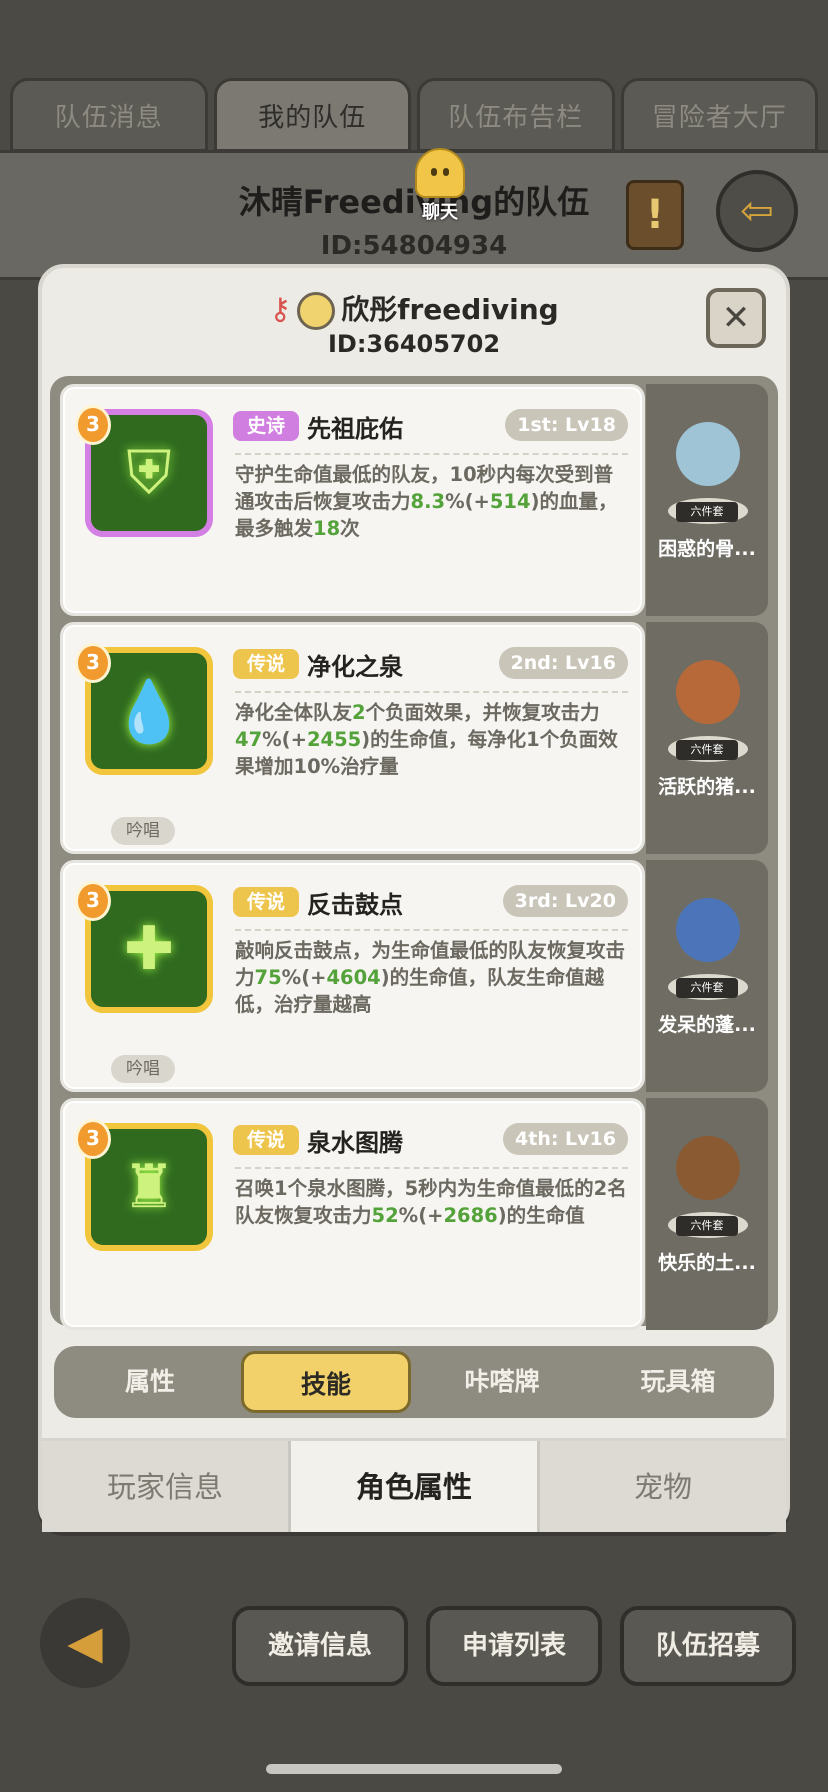  Describe the element at coordinates (280, 309) in the screenshot. I see `key-icon: ⚷` at that location.